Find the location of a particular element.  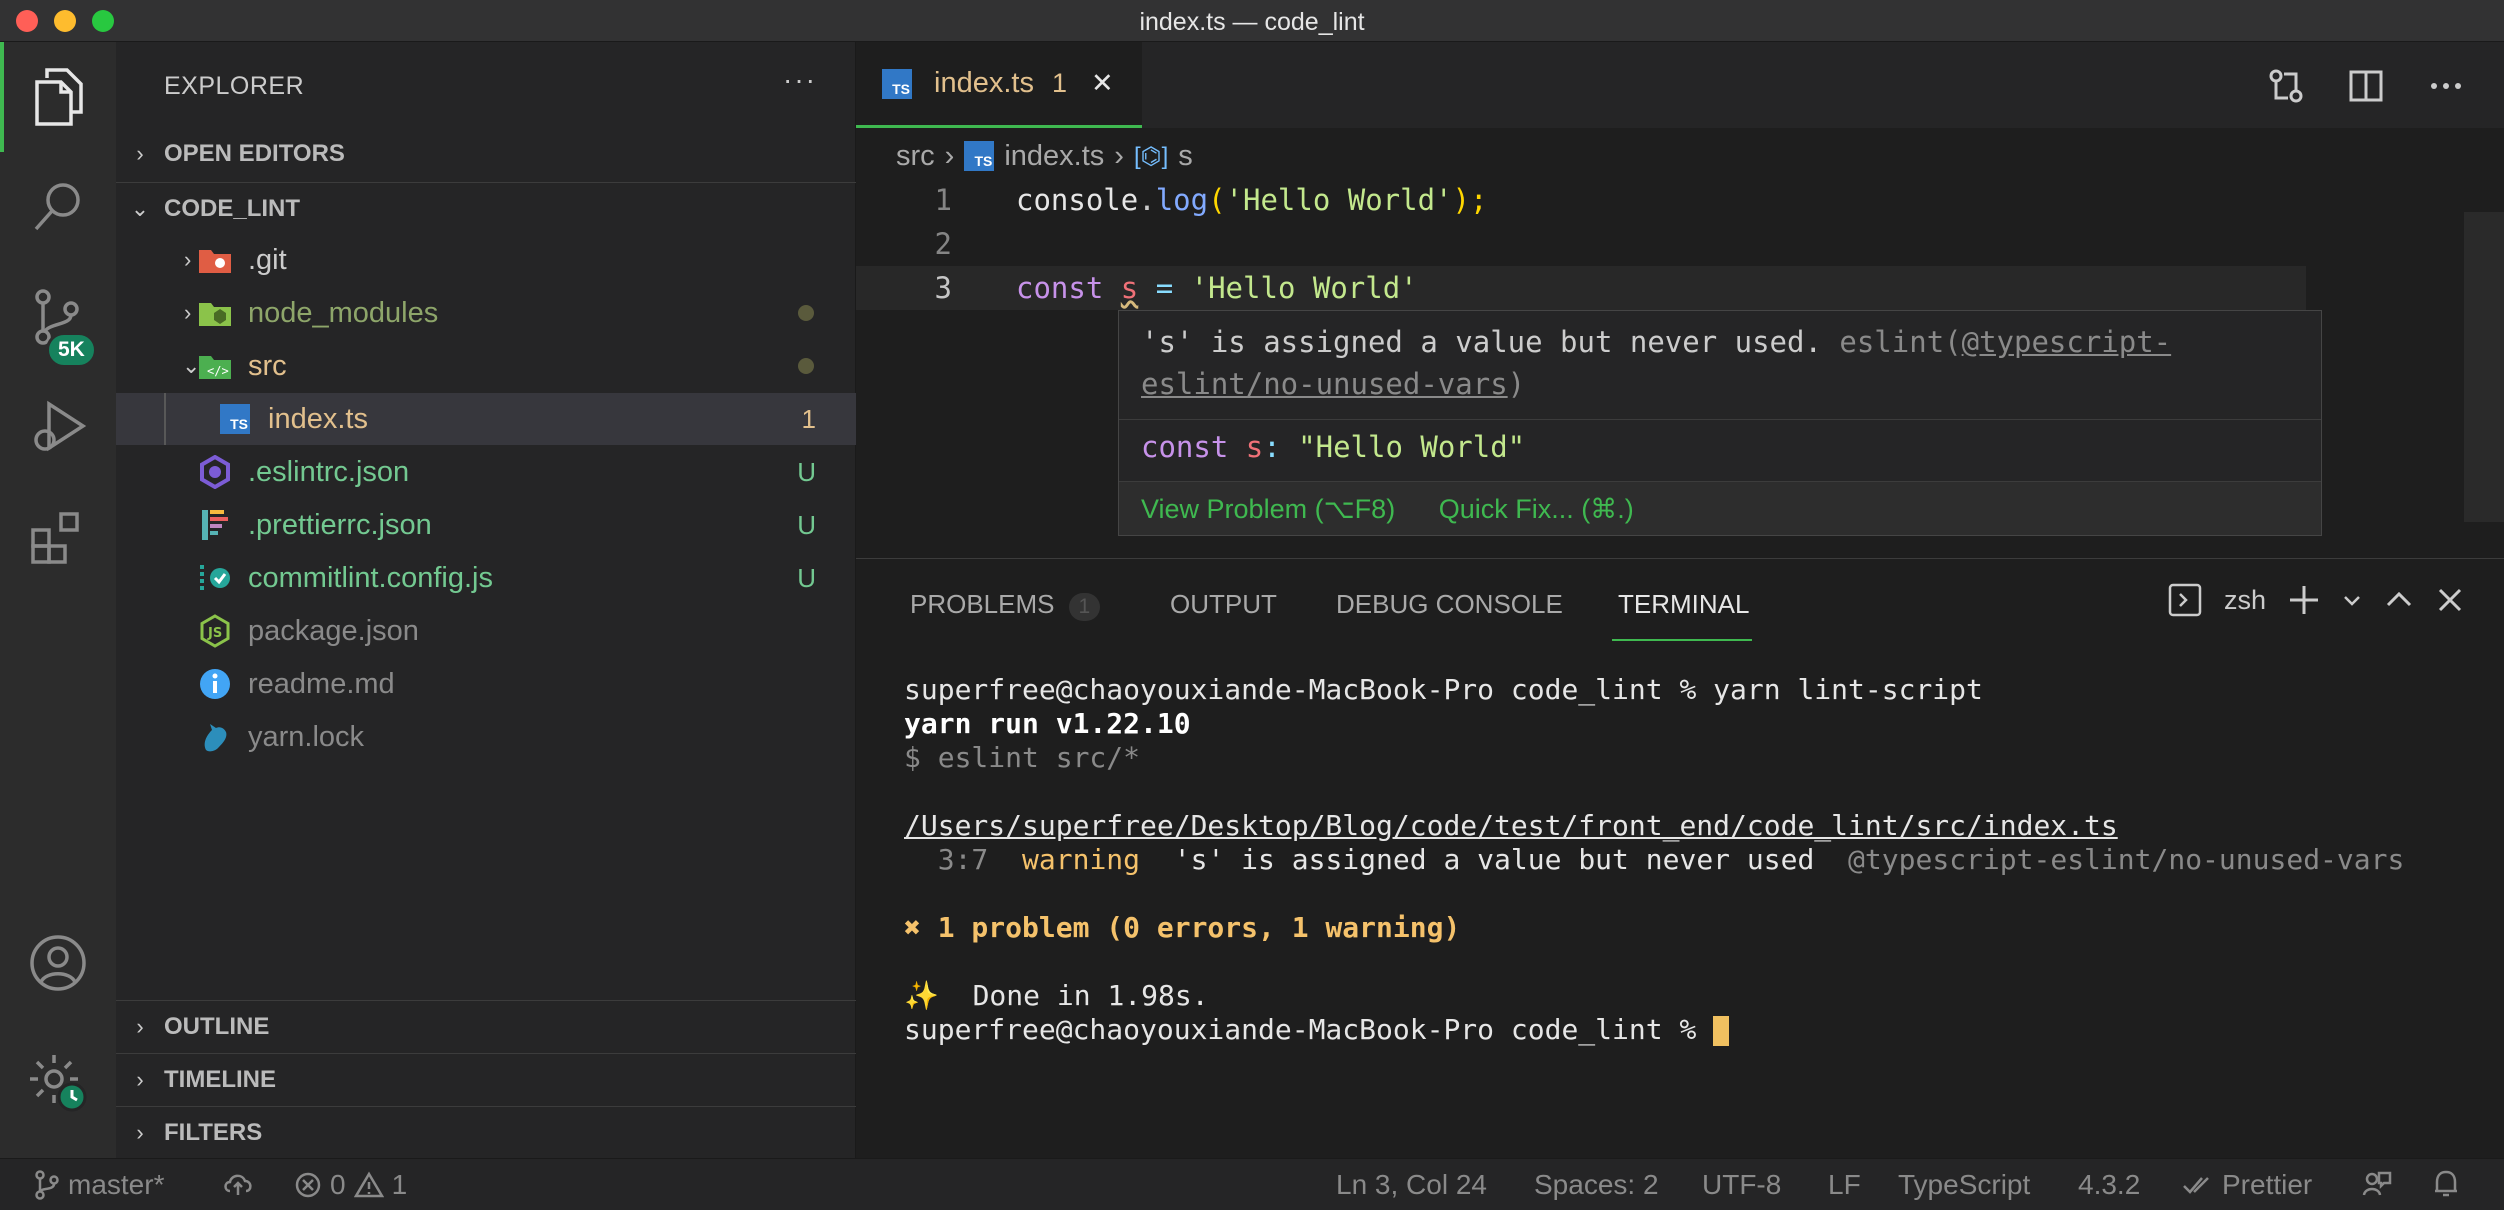

language-mode: TypeScript is located at coordinates (1964, 1185).